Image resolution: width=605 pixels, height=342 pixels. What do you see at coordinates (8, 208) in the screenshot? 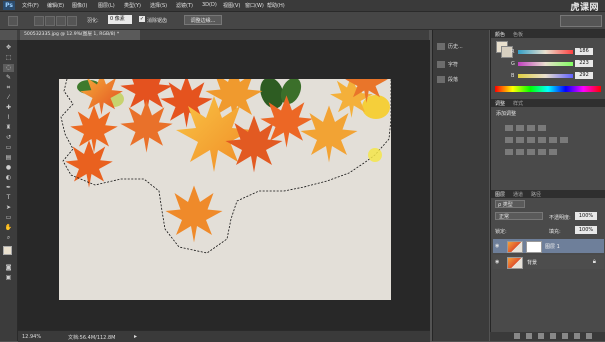
I see `path-select-tool-icon: ➤` at bounding box center [8, 208].